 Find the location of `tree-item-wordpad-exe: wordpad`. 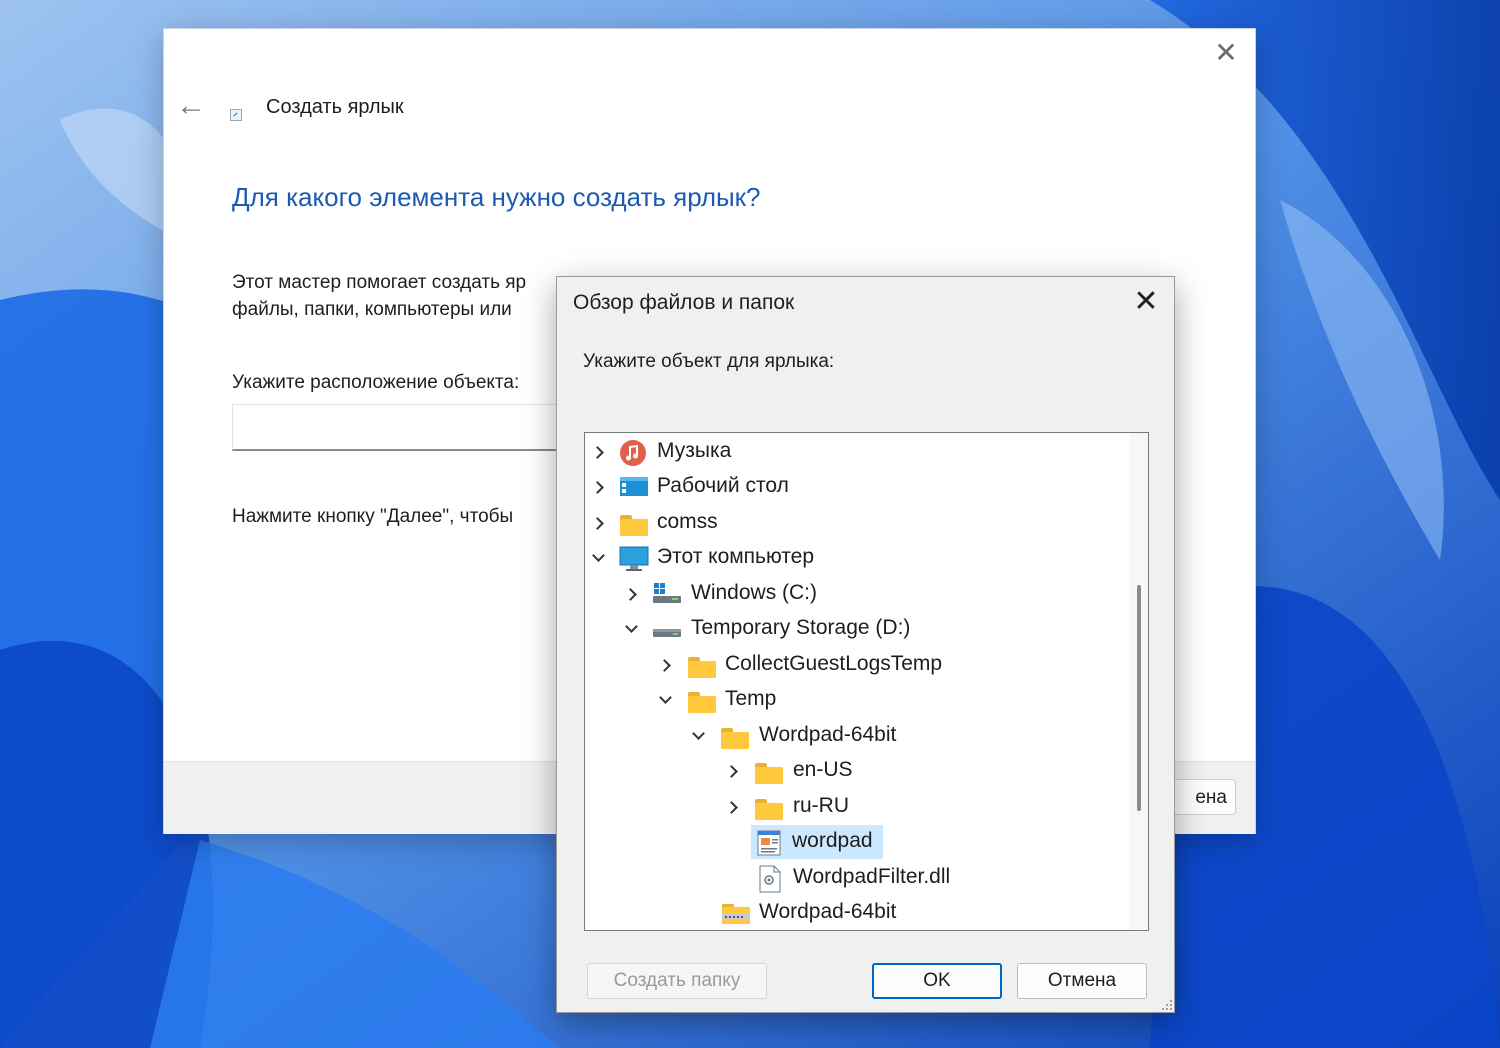

tree-item-wordpad-exe: wordpad is located at coordinates (855, 842).